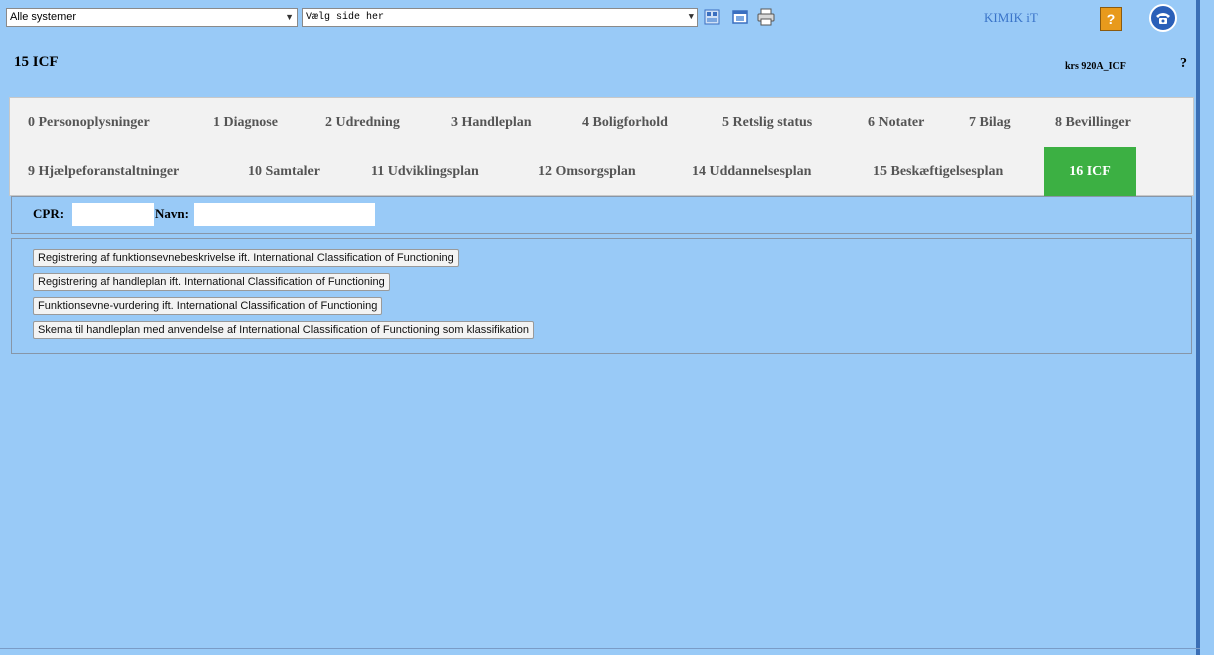  I want to click on page-select: Vælg side her ▼, so click(500, 17).